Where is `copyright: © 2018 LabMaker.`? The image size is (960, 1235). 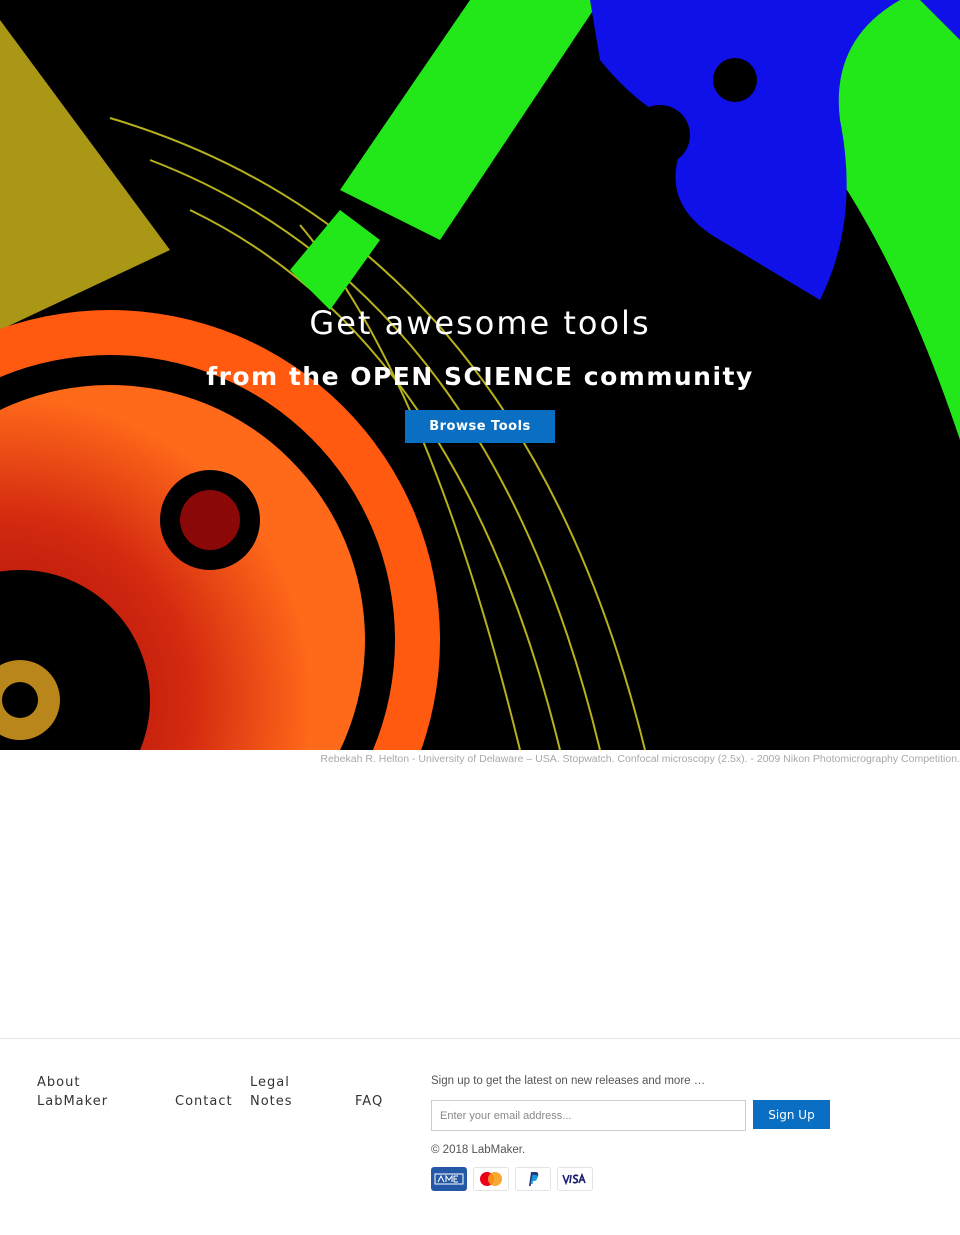 copyright: © 2018 LabMaker. is located at coordinates (478, 1150).